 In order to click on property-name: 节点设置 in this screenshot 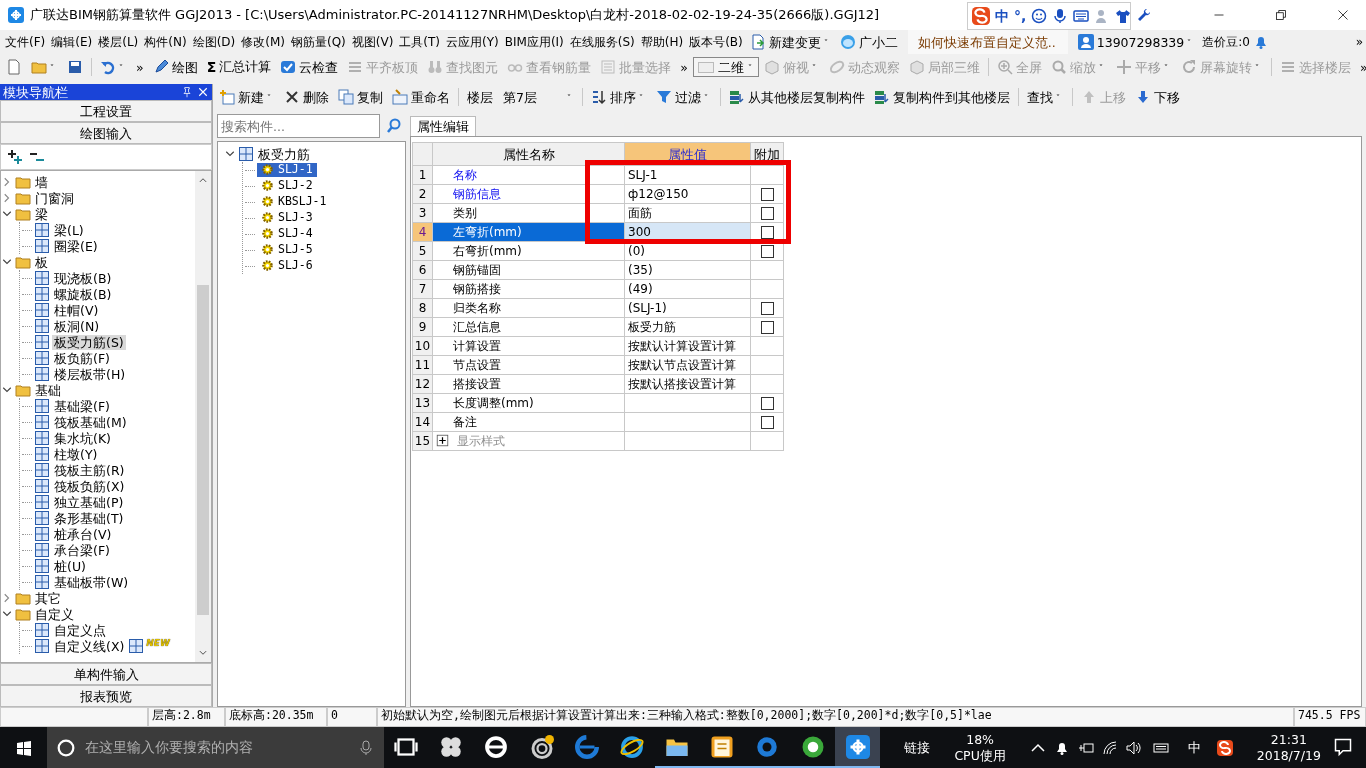, I will do `click(528, 365)`.